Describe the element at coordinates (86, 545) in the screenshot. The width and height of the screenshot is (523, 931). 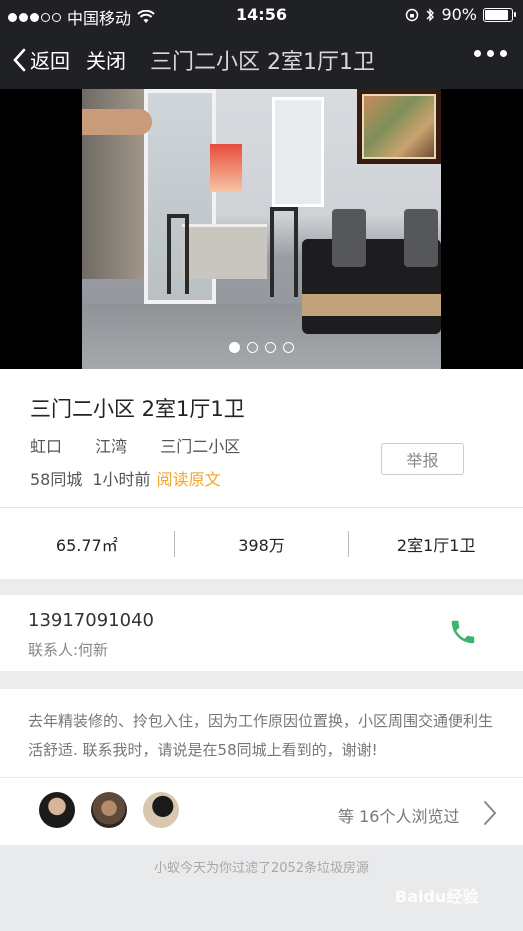
I see `stat-area: 65.77㎡` at that location.